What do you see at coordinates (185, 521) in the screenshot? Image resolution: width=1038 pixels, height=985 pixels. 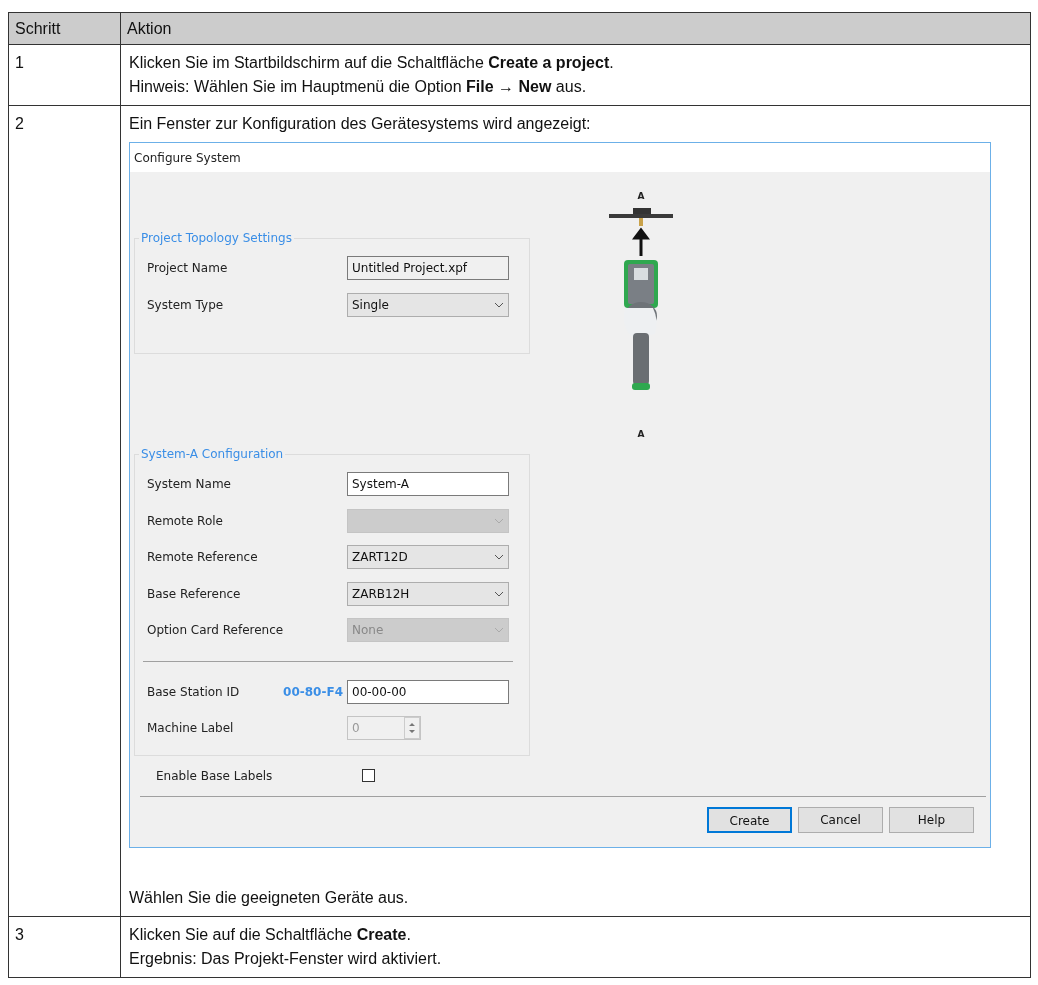 I see `field-label: Remote Role` at bounding box center [185, 521].